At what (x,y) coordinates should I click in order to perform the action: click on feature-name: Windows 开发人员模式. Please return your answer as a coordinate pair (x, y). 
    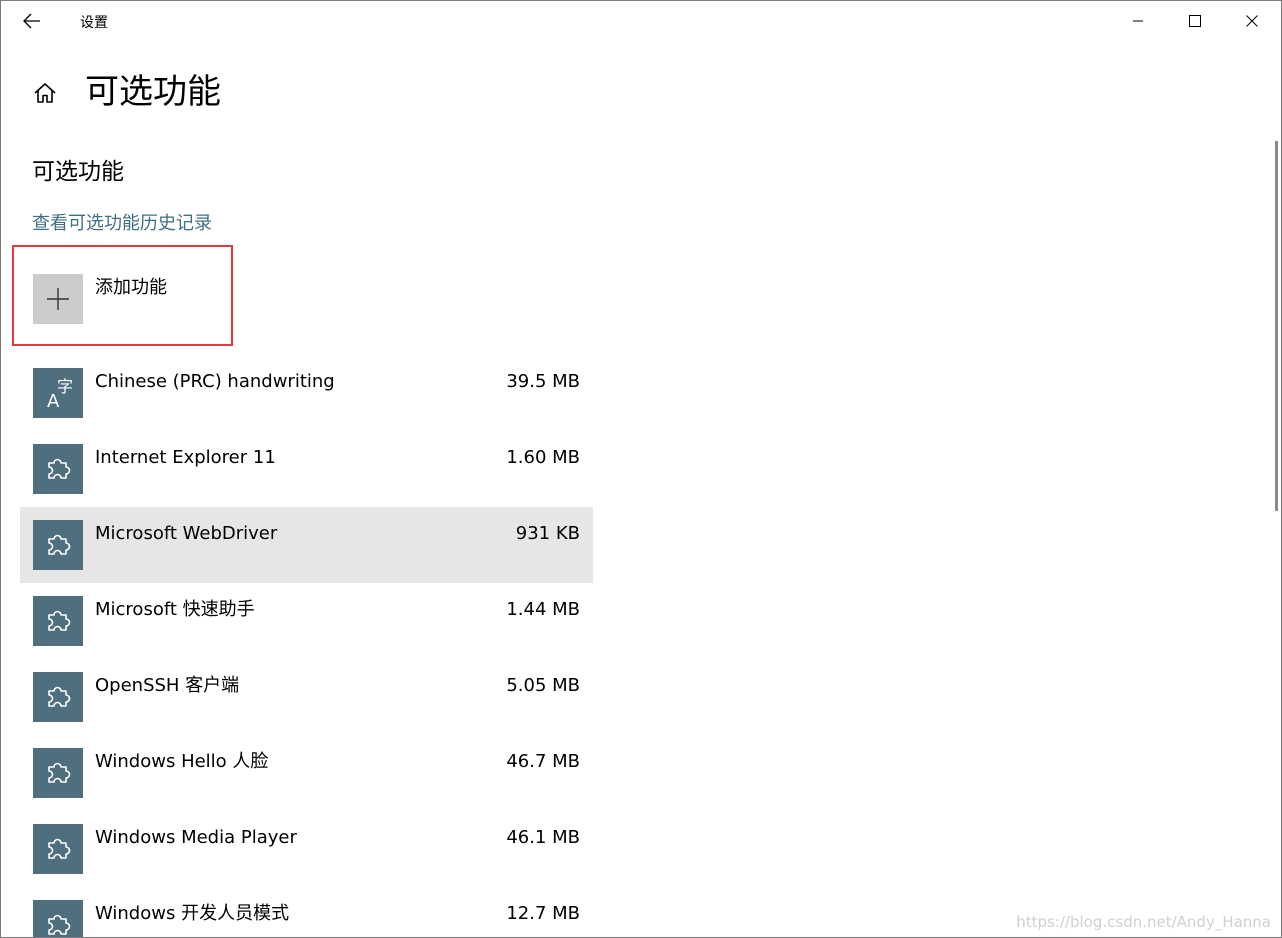
    Looking at the image, I should click on (192, 913).